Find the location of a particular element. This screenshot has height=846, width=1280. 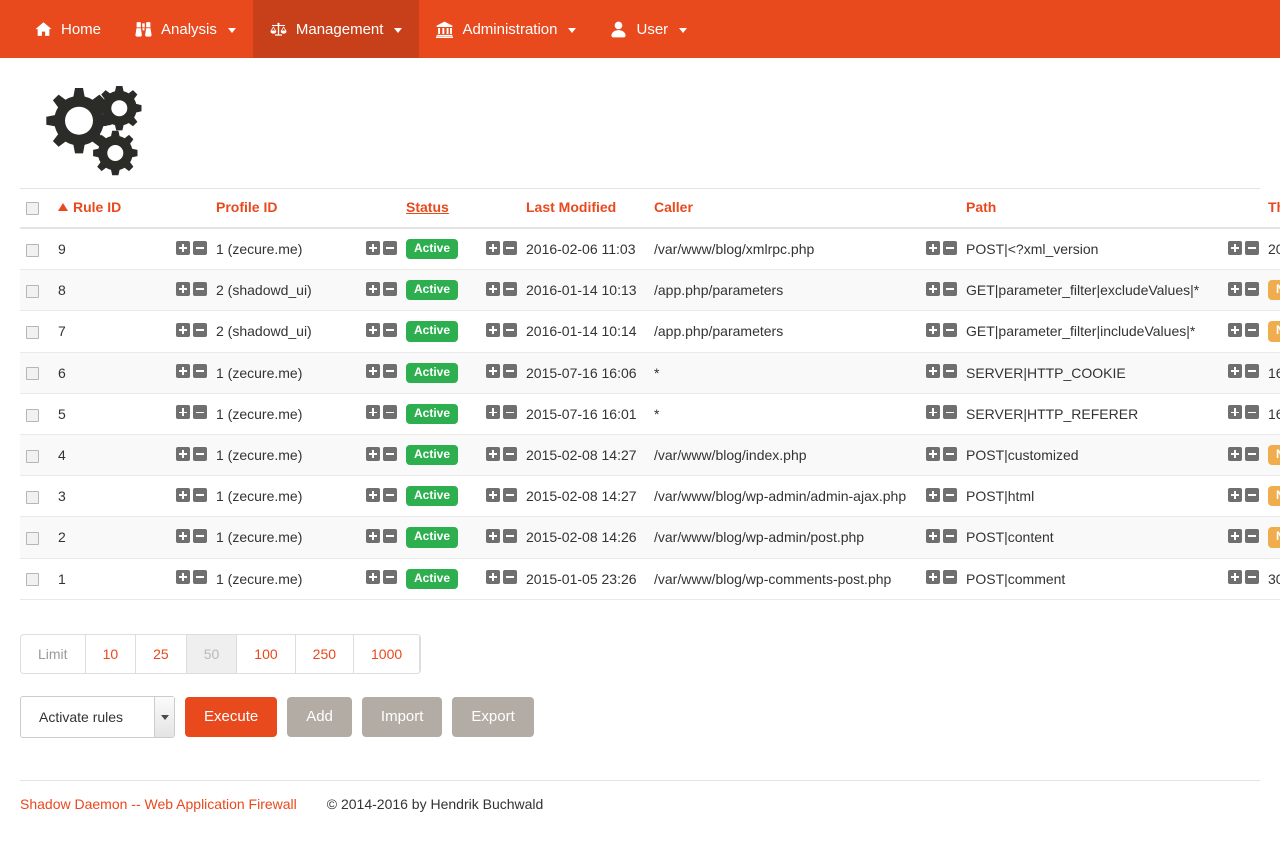

select-all-checkbox is located at coordinates (32, 208).